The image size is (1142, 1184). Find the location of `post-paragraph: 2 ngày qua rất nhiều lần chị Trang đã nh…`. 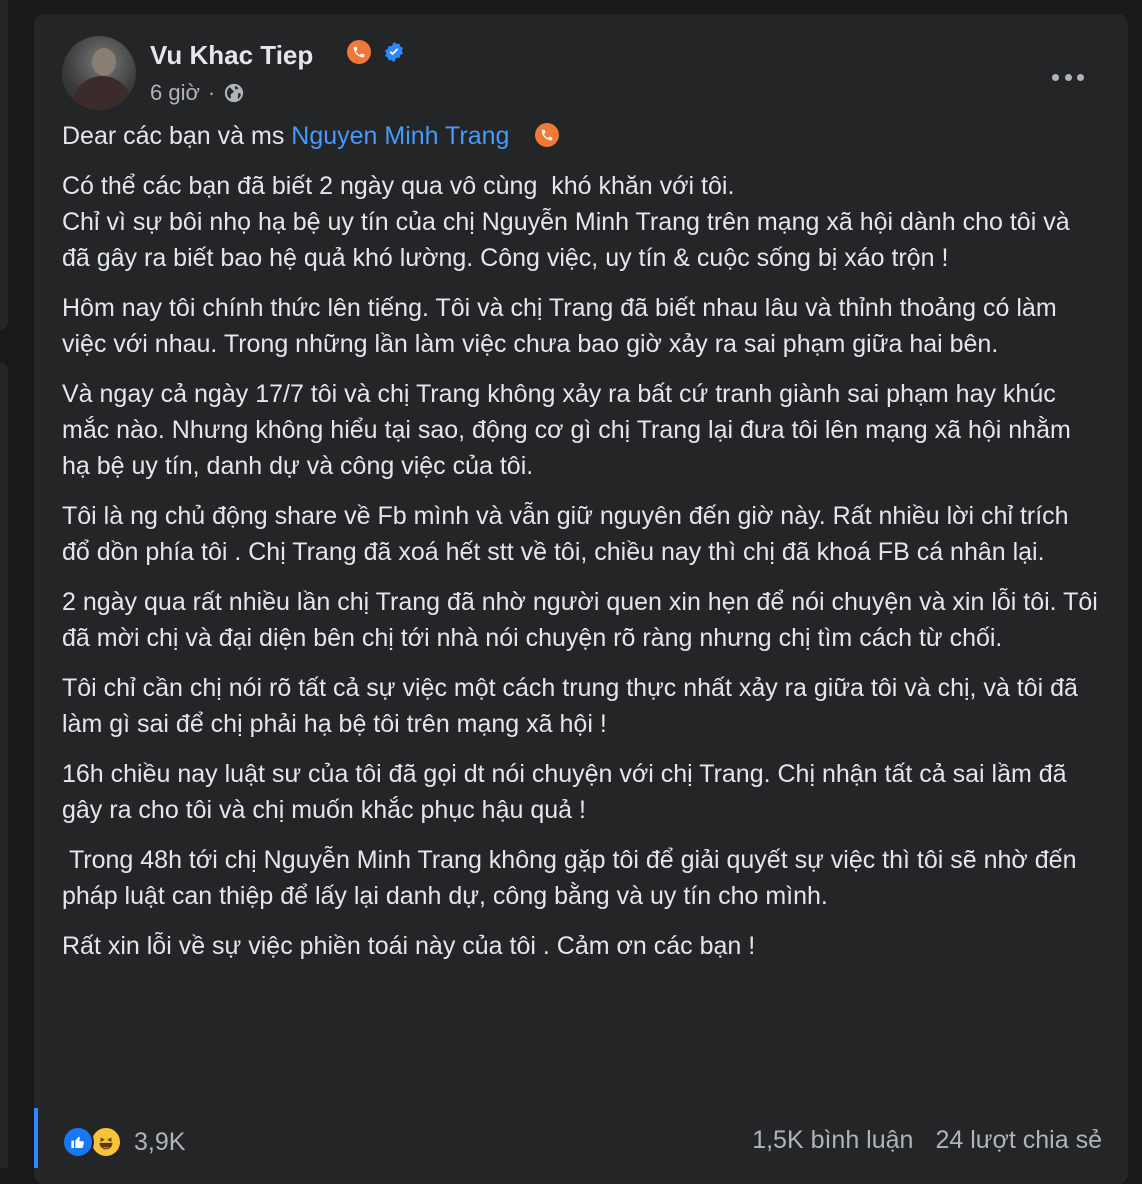

post-paragraph: 2 ngày qua rất nhiều lần chị Trang đã nh… is located at coordinates (583, 620).